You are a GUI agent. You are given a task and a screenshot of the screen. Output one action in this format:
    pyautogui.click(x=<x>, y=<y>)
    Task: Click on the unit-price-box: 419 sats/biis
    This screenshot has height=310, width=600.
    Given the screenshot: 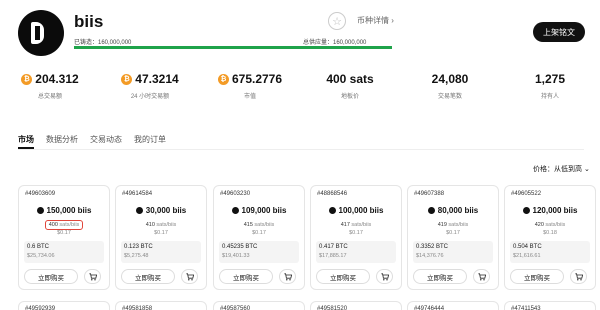 What is the action you would take?
    pyautogui.click(x=453, y=225)
    